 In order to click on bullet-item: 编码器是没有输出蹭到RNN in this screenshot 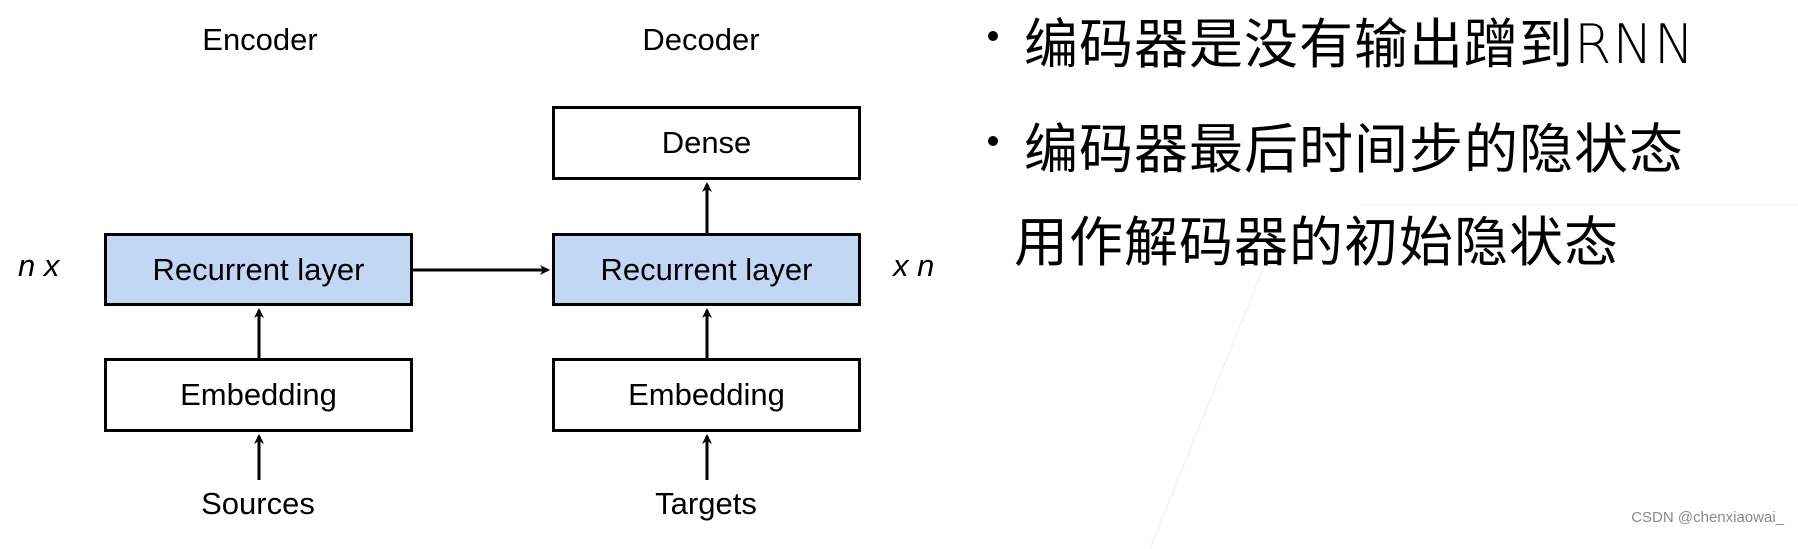, I will do `click(1341, 39)`.